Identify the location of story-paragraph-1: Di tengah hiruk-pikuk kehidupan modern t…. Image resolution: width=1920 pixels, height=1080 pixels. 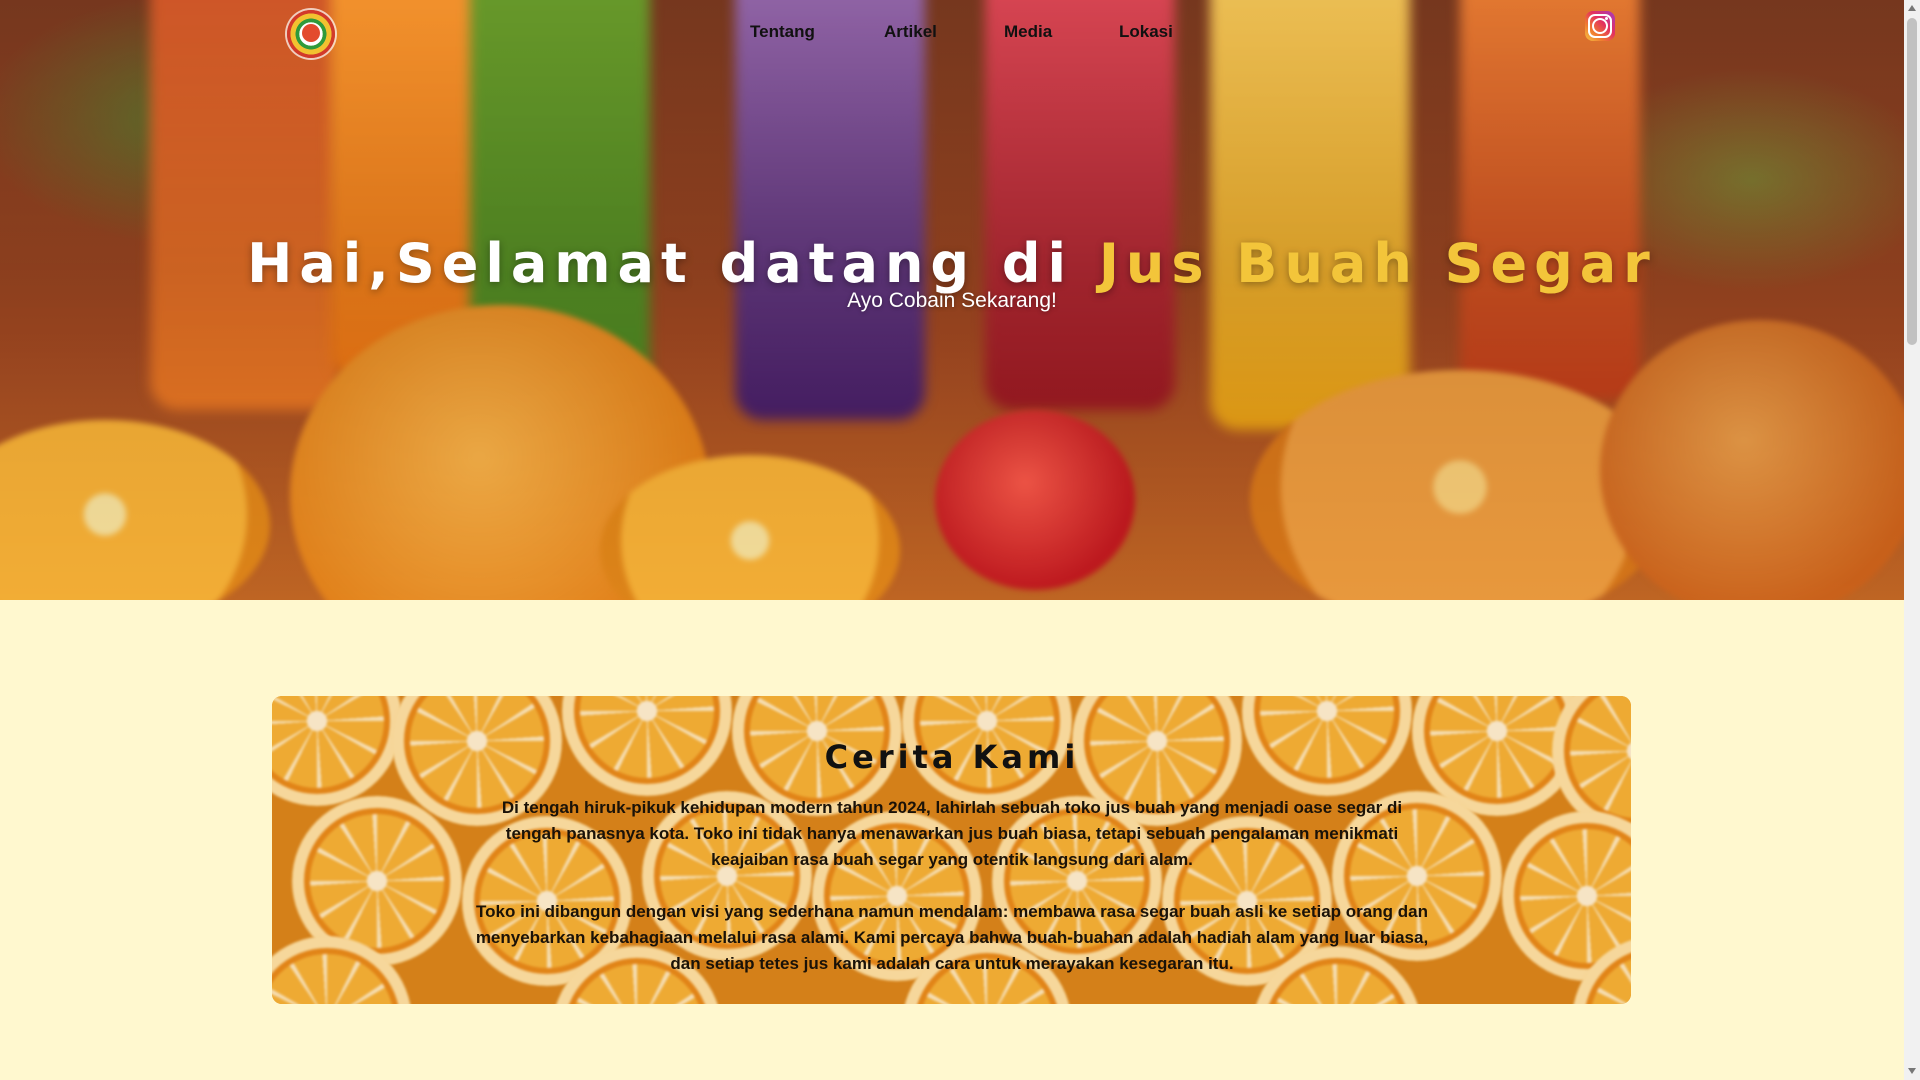
(952, 833).